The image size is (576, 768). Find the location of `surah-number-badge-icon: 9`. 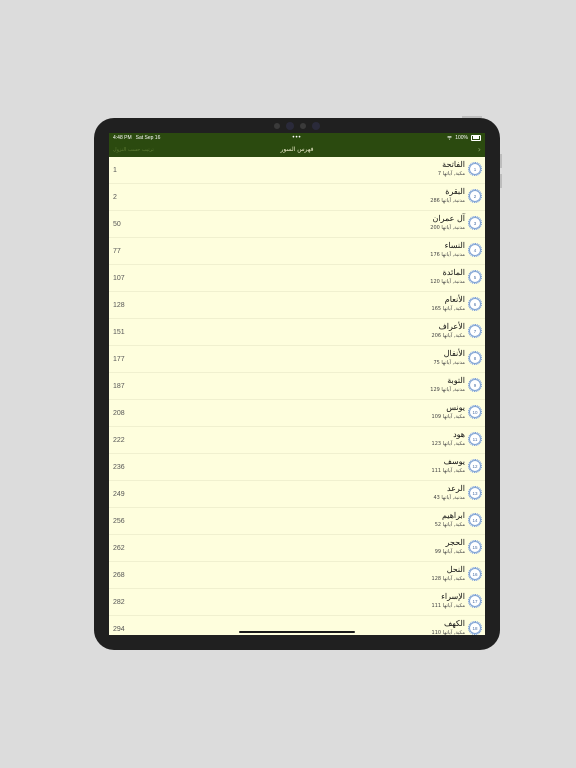

surah-number-badge-icon: 9 is located at coordinates (475, 385).